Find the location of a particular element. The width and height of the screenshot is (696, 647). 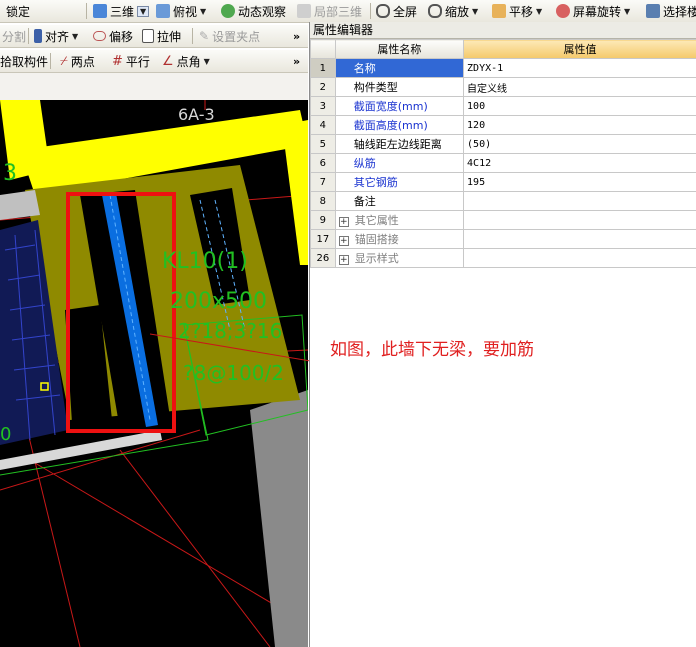

point-angle-button: ∠ 点角 ▼ is located at coordinates (186, 61).